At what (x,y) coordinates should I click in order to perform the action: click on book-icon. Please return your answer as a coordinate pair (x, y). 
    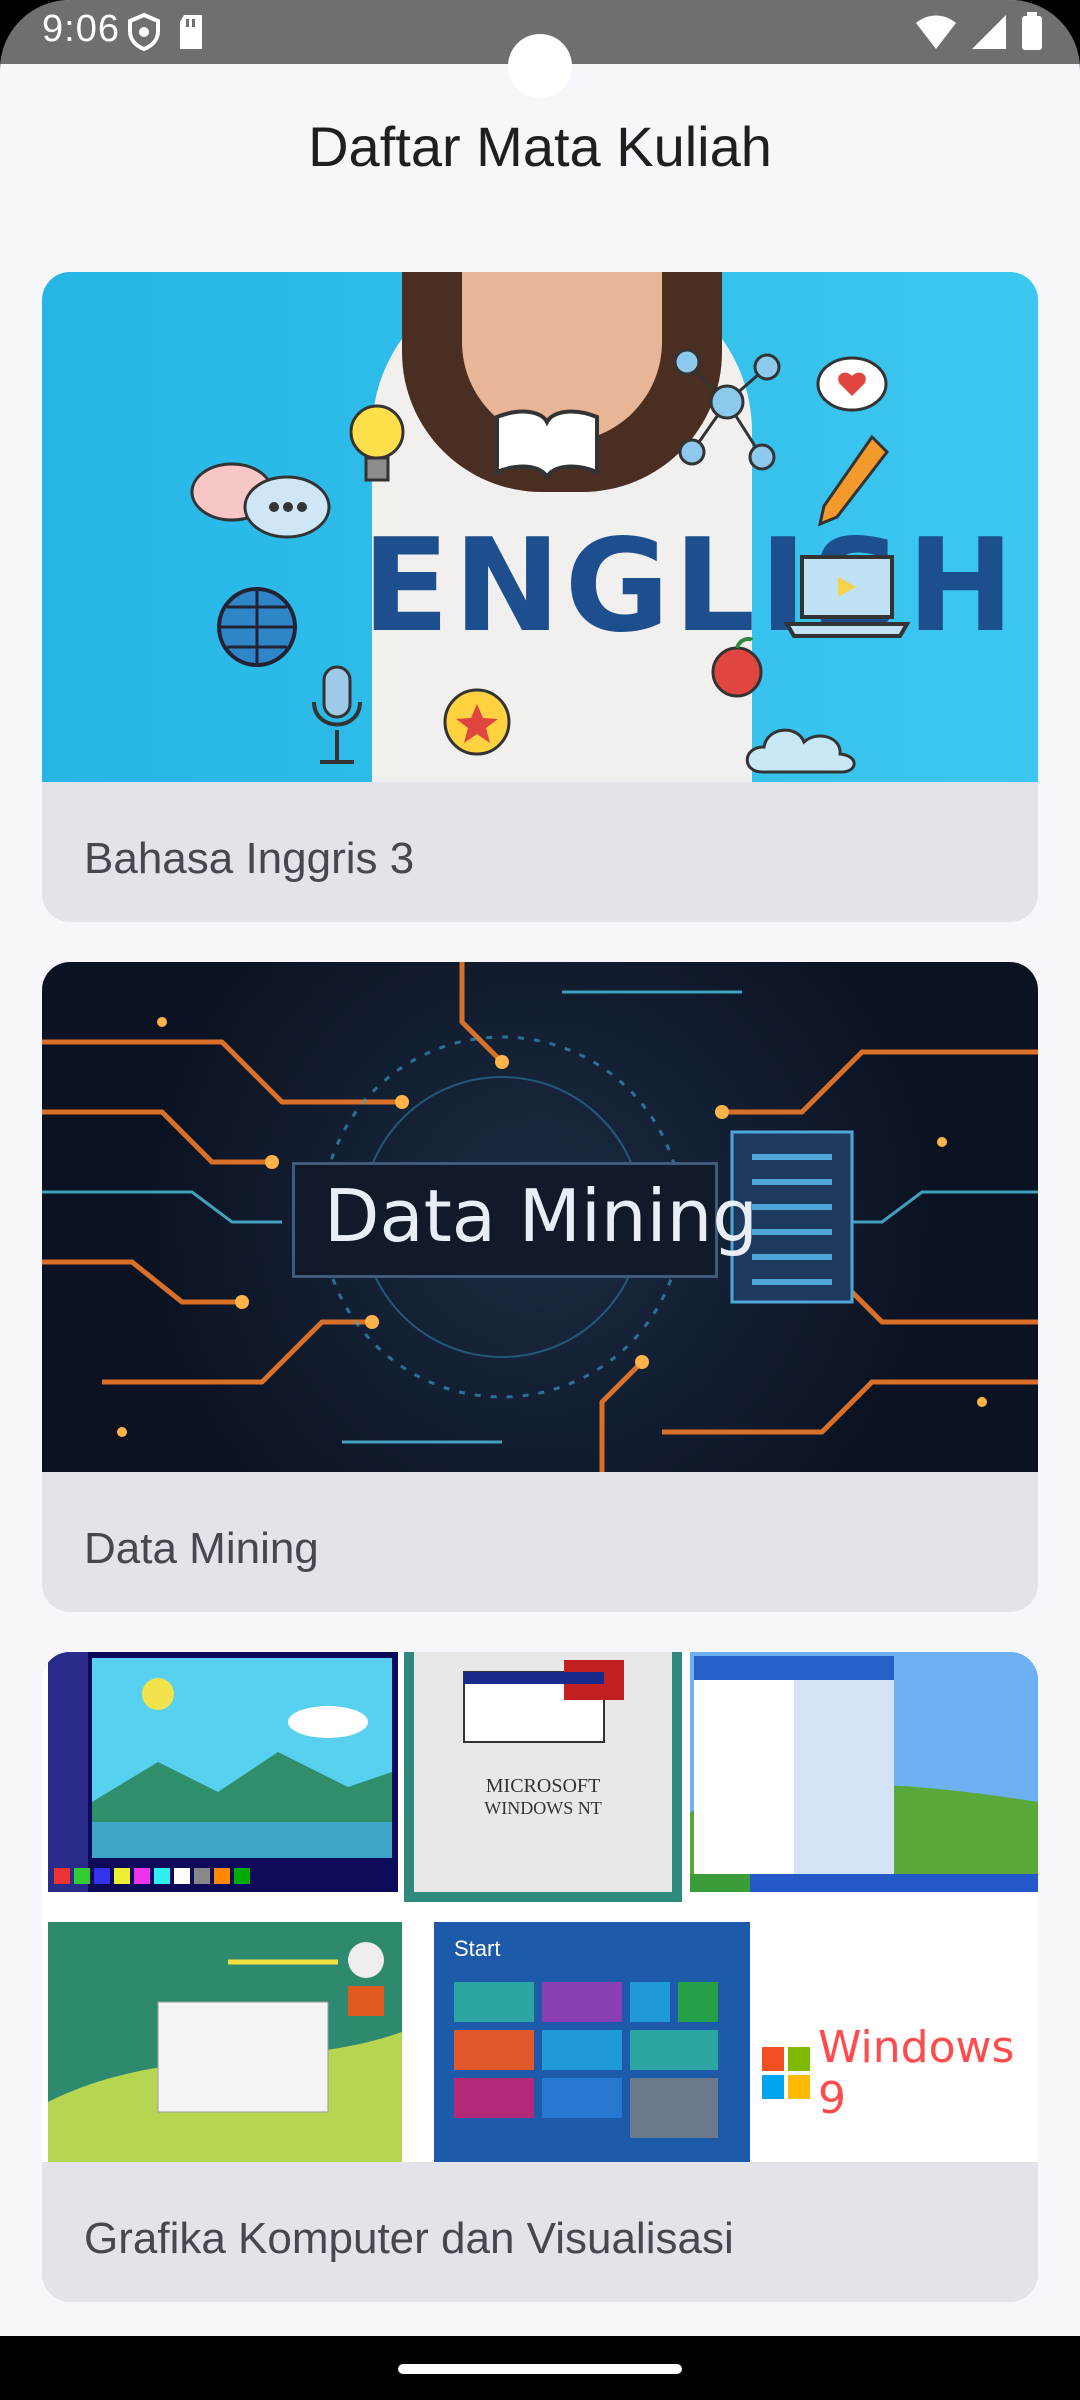
    Looking at the image, I should click on (547, 445).